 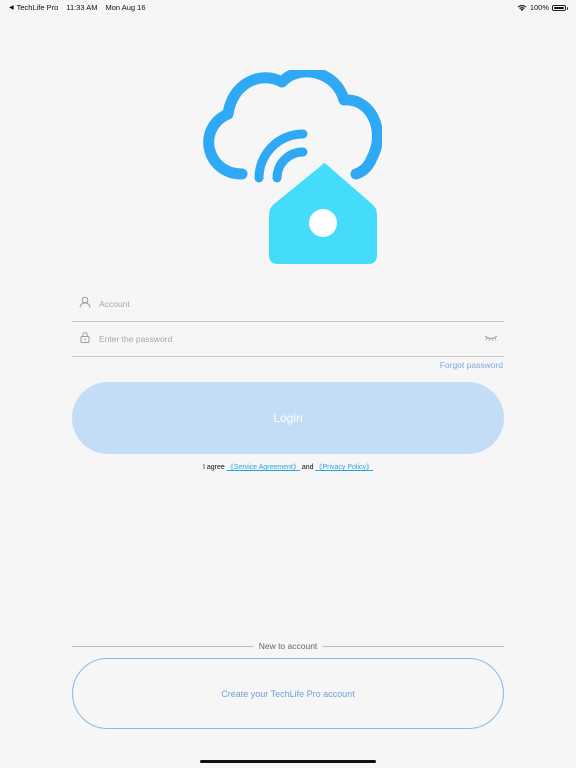 I want to click on status-time: 11:33 AM, so click(x=82, y=7).